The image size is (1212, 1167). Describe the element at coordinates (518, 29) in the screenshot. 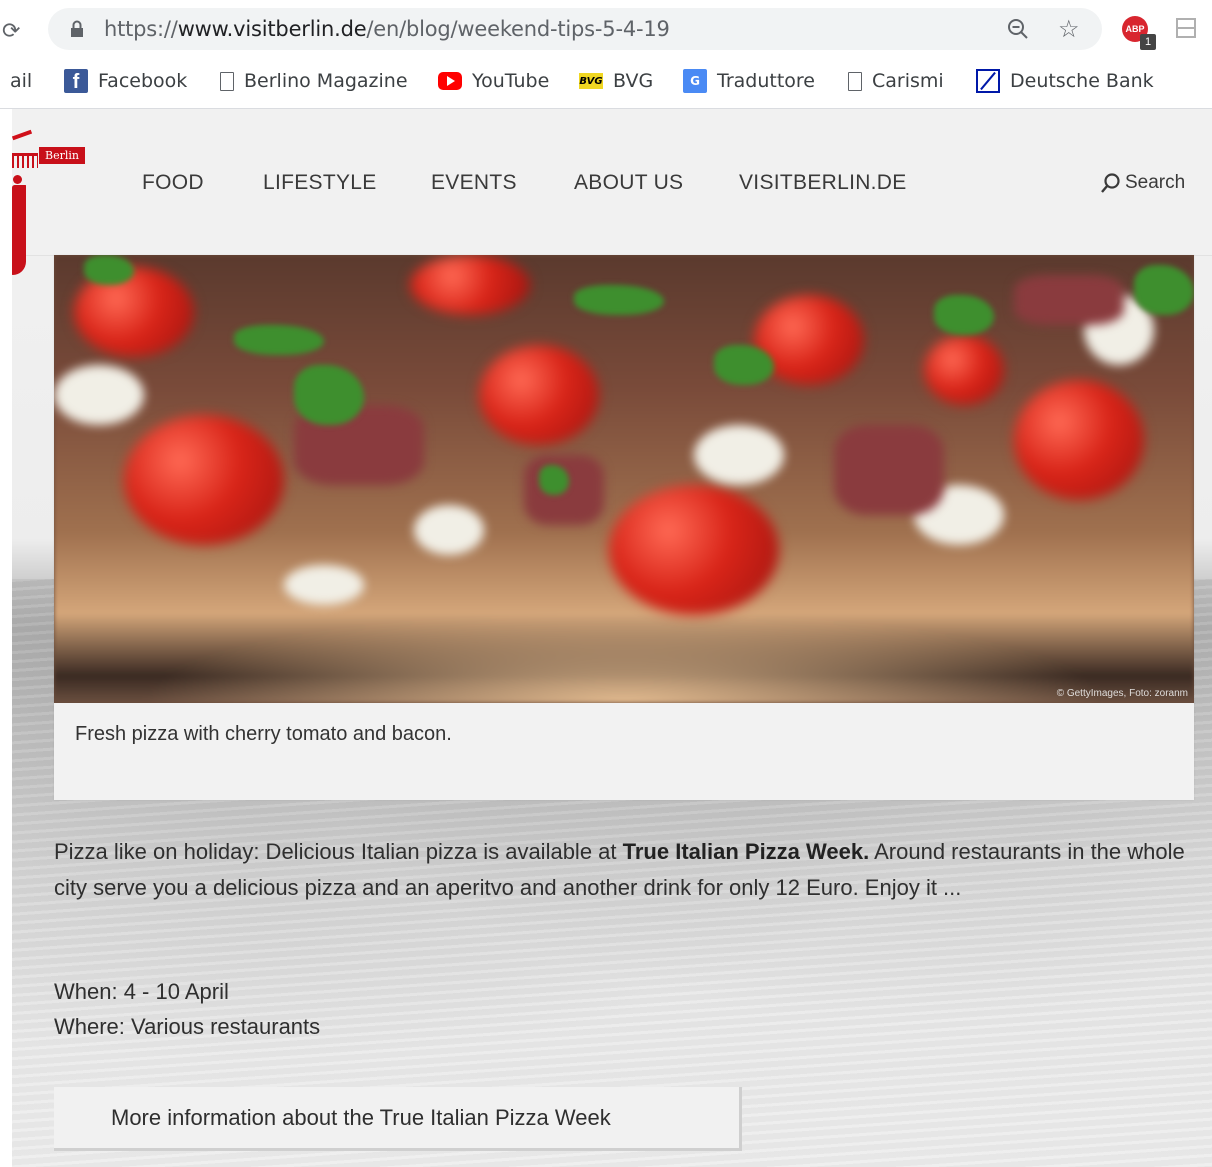

I see `url-path: /en/blog/weekend-tips-5-4-19` at that location.